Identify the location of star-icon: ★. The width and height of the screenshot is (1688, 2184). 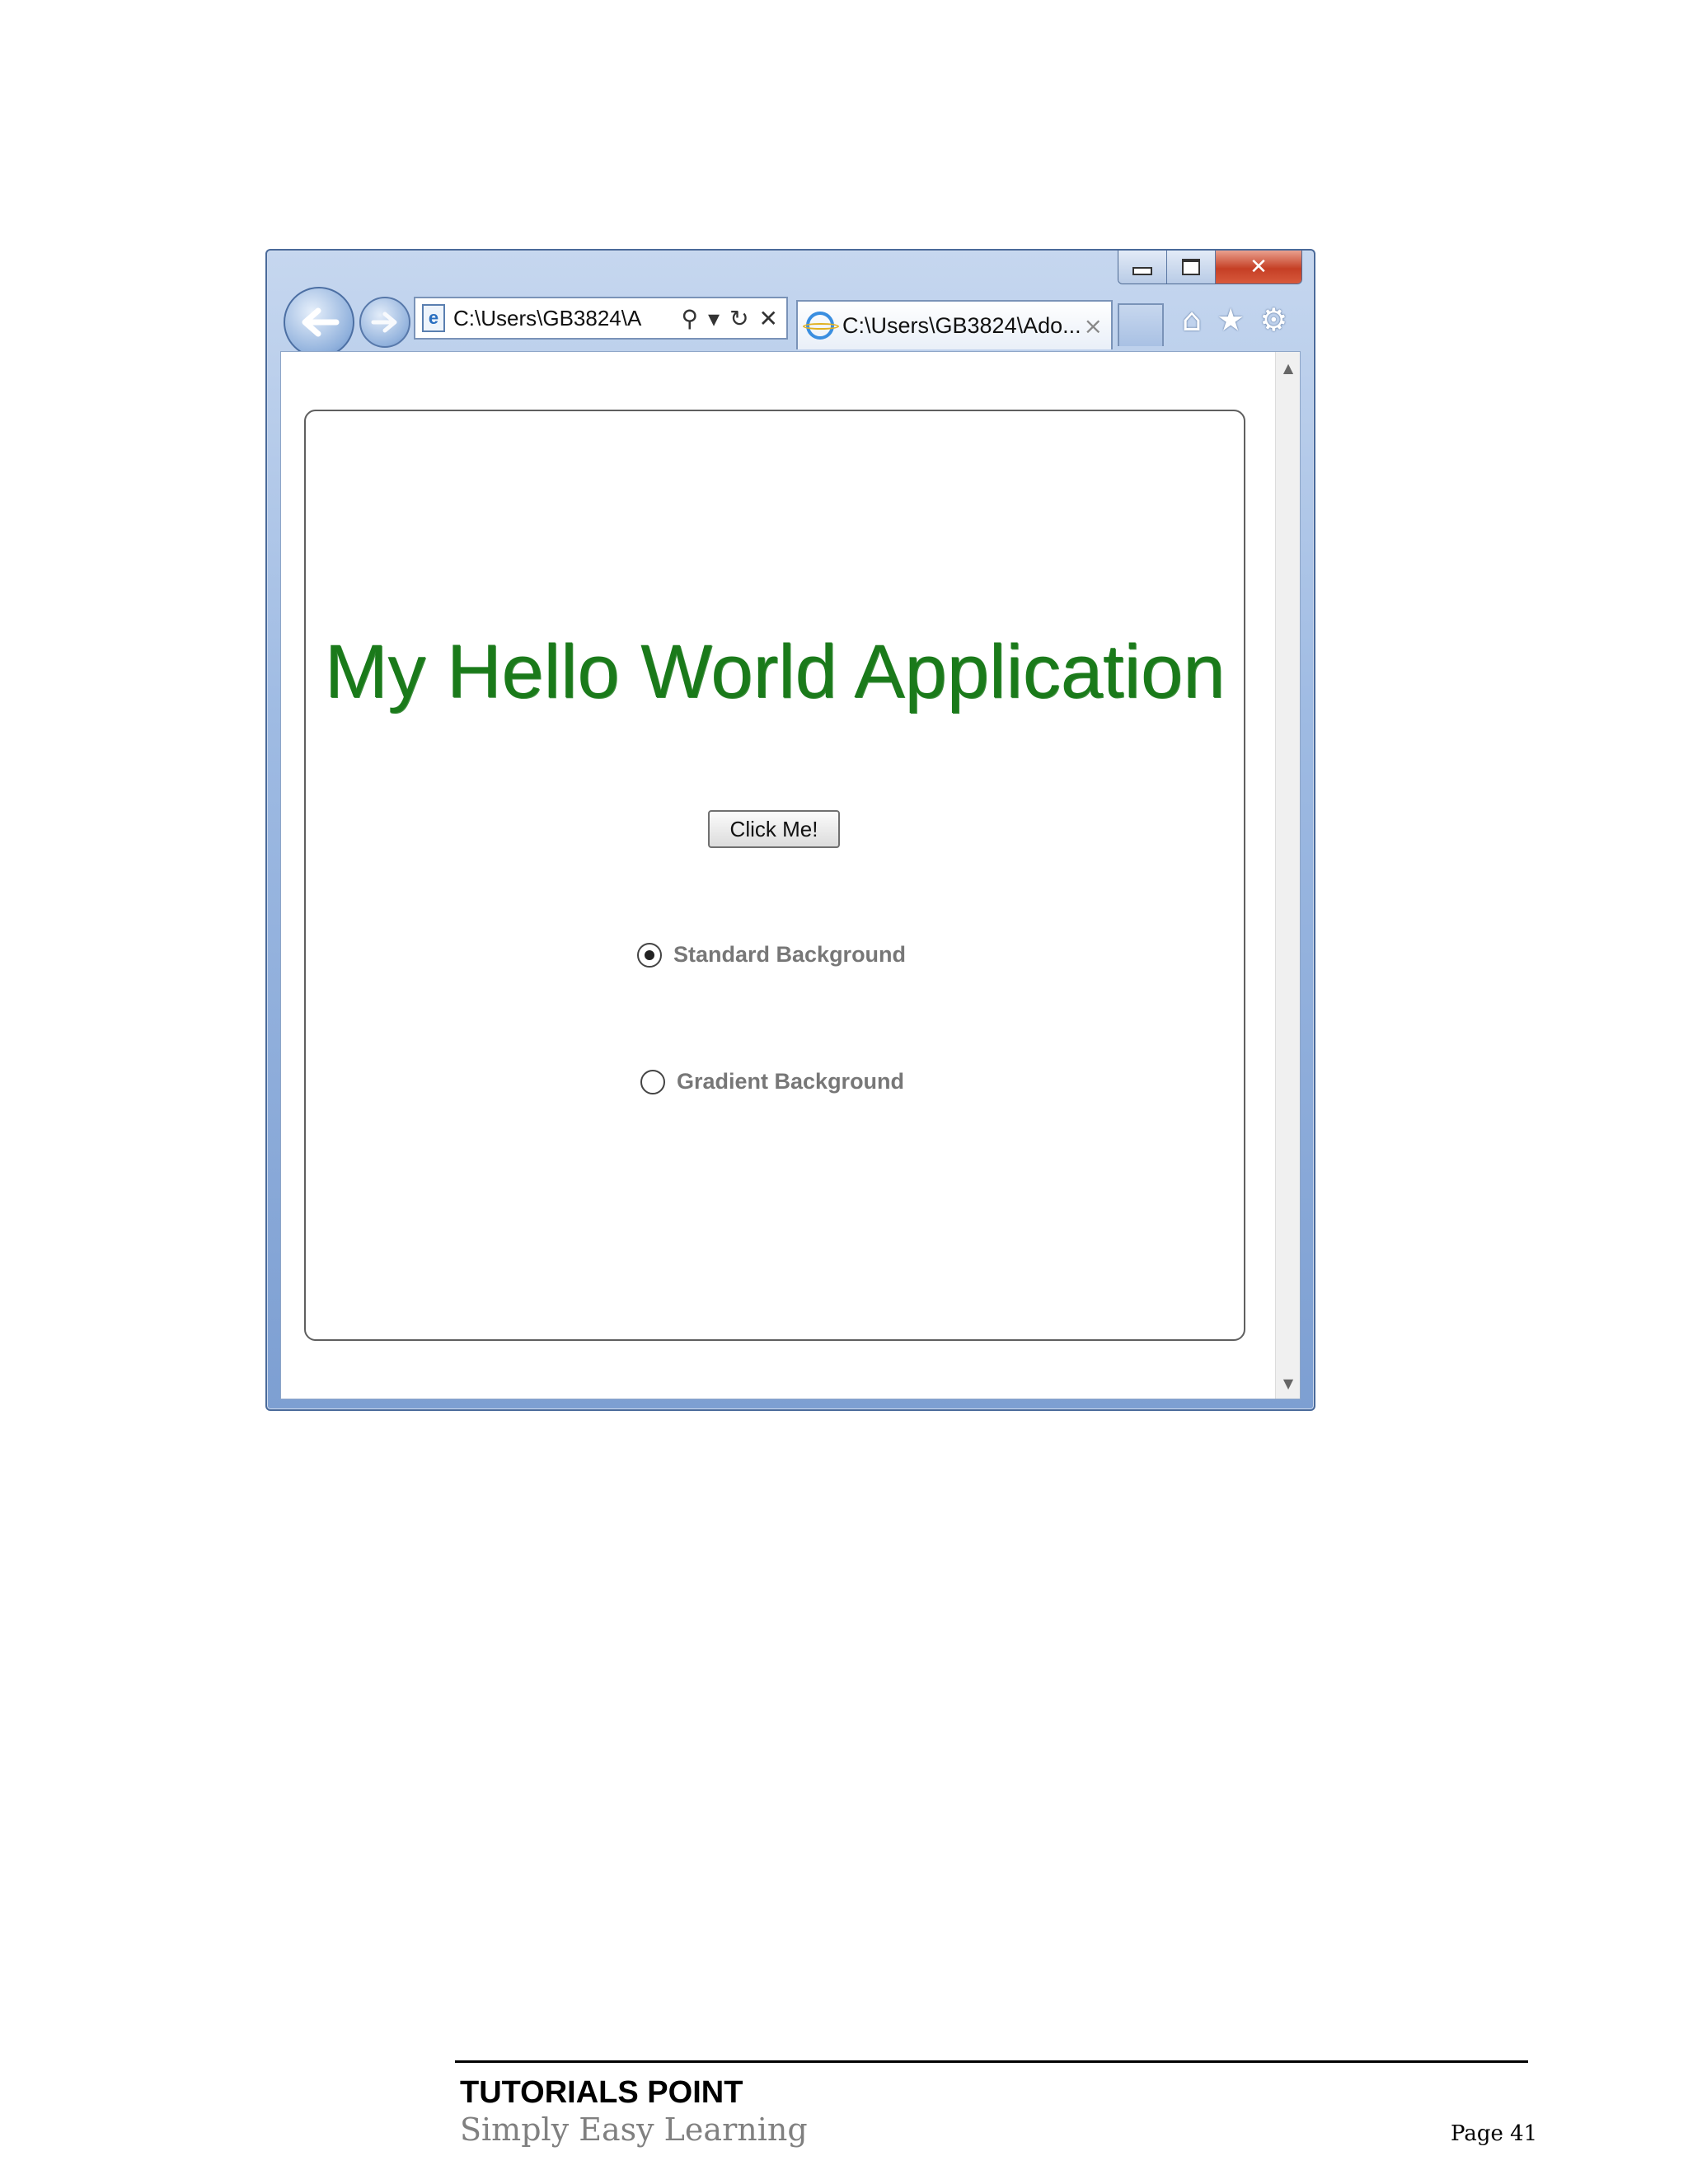
(1231, 320).